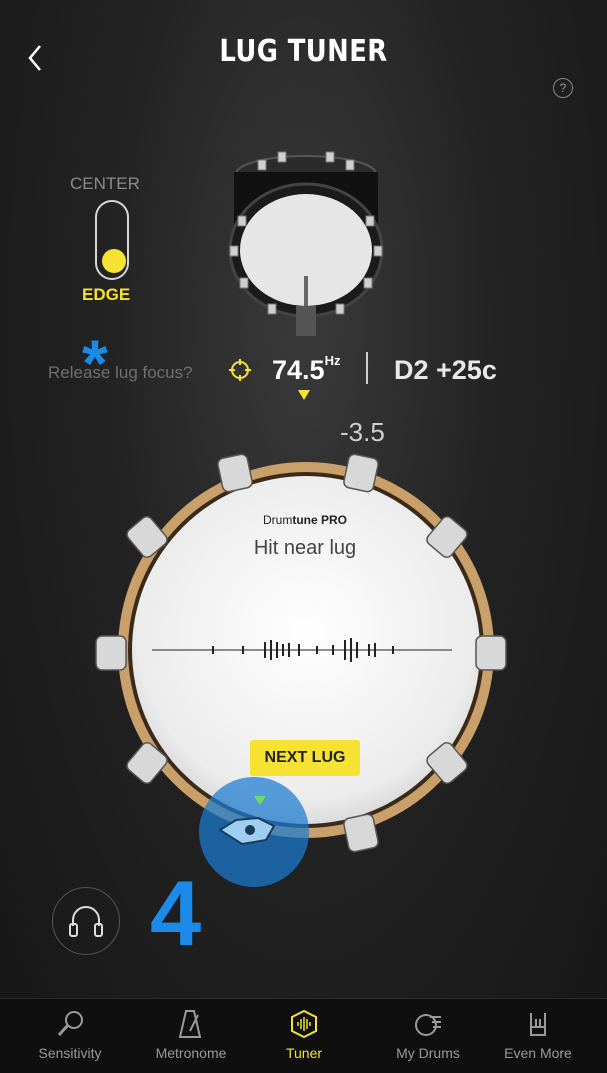 The width and height of the screenshot is (607, 1073). Describe the element at coordinates (319, 520) in the screenshot. I see `brand-suffix: tune PRO` at that location.